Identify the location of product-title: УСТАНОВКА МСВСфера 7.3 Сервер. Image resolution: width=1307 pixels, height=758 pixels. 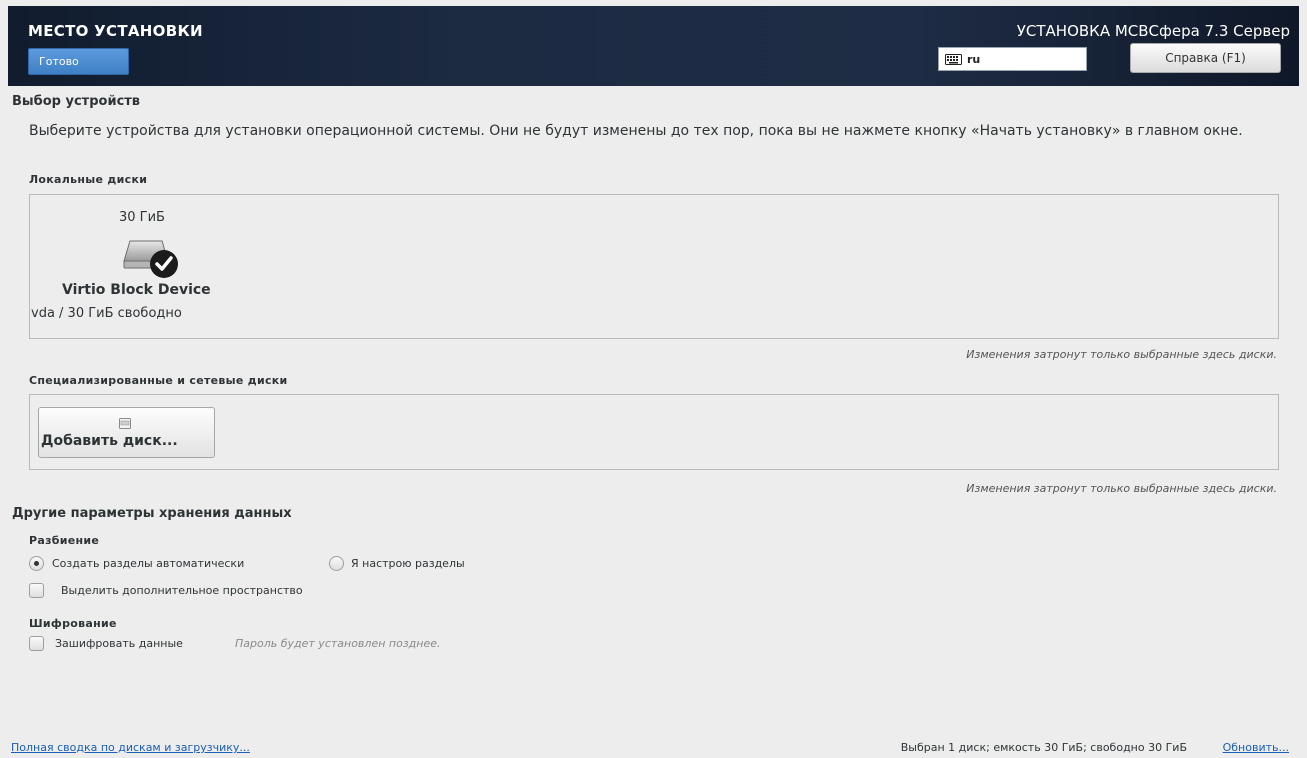
(1153, 31).